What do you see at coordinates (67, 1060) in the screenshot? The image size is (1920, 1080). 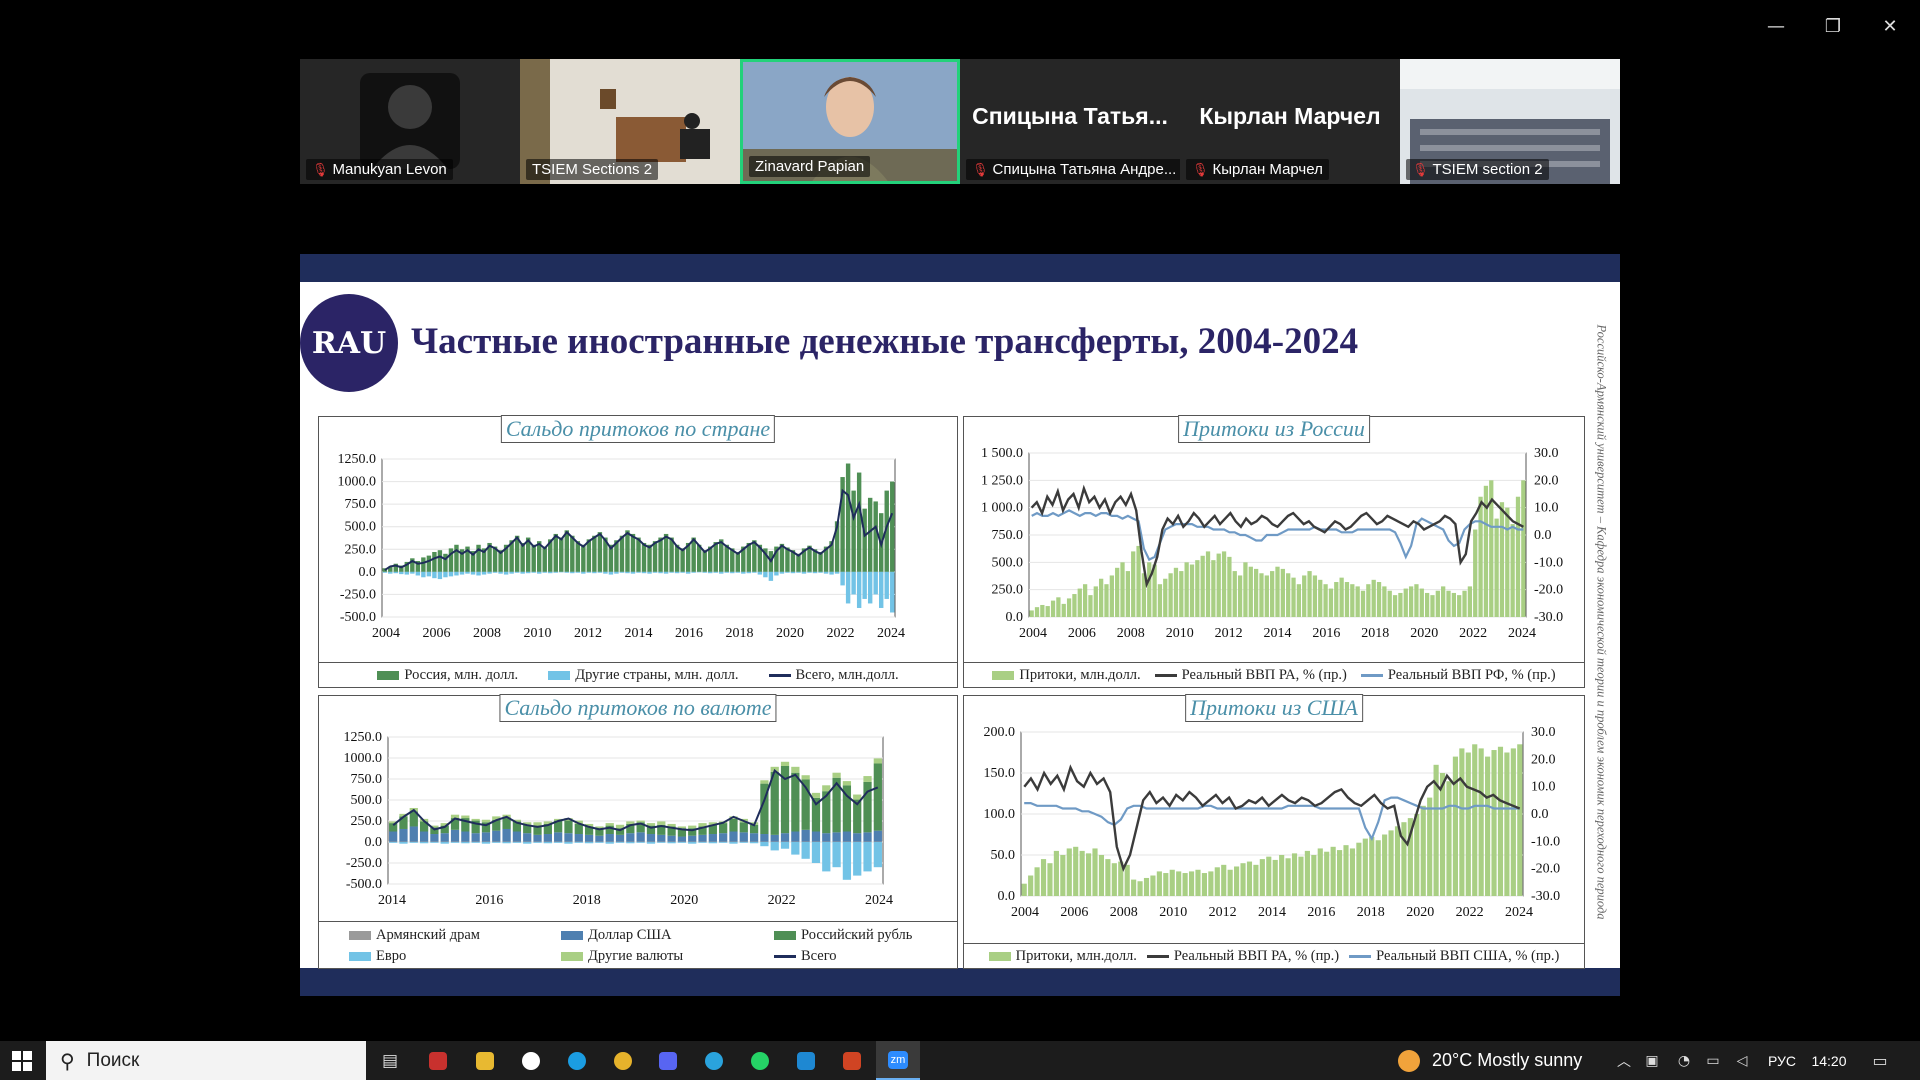 I see `search-icon: ⚲` at bounding box center [67, 1060].